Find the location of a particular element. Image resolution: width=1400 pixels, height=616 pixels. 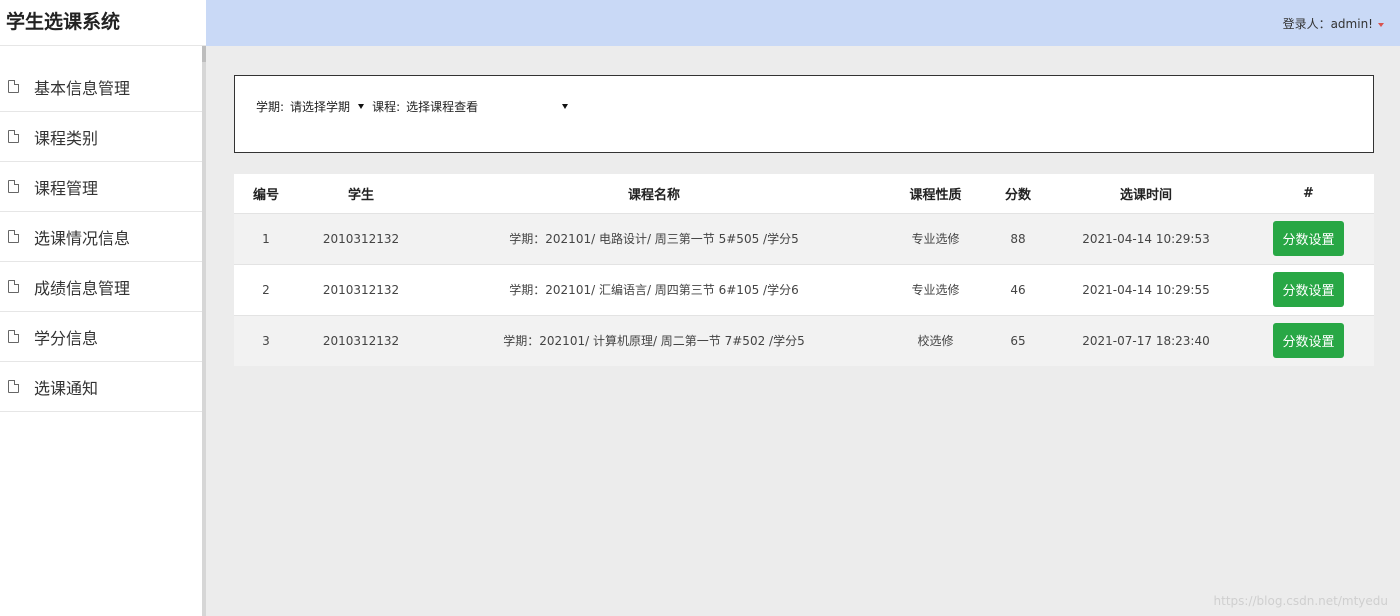

term-label: 学期: is located at coordinates (270, 107).